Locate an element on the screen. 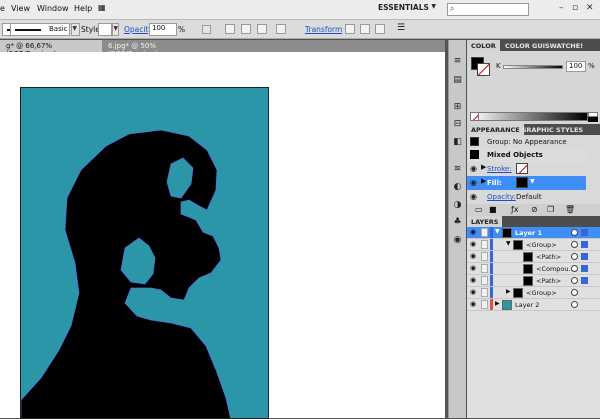 The width and height of the screenshot is (600, 419). appearance-row-fill: ◉ ▶ Fill: ▼ is located at coordinates (526, 183).